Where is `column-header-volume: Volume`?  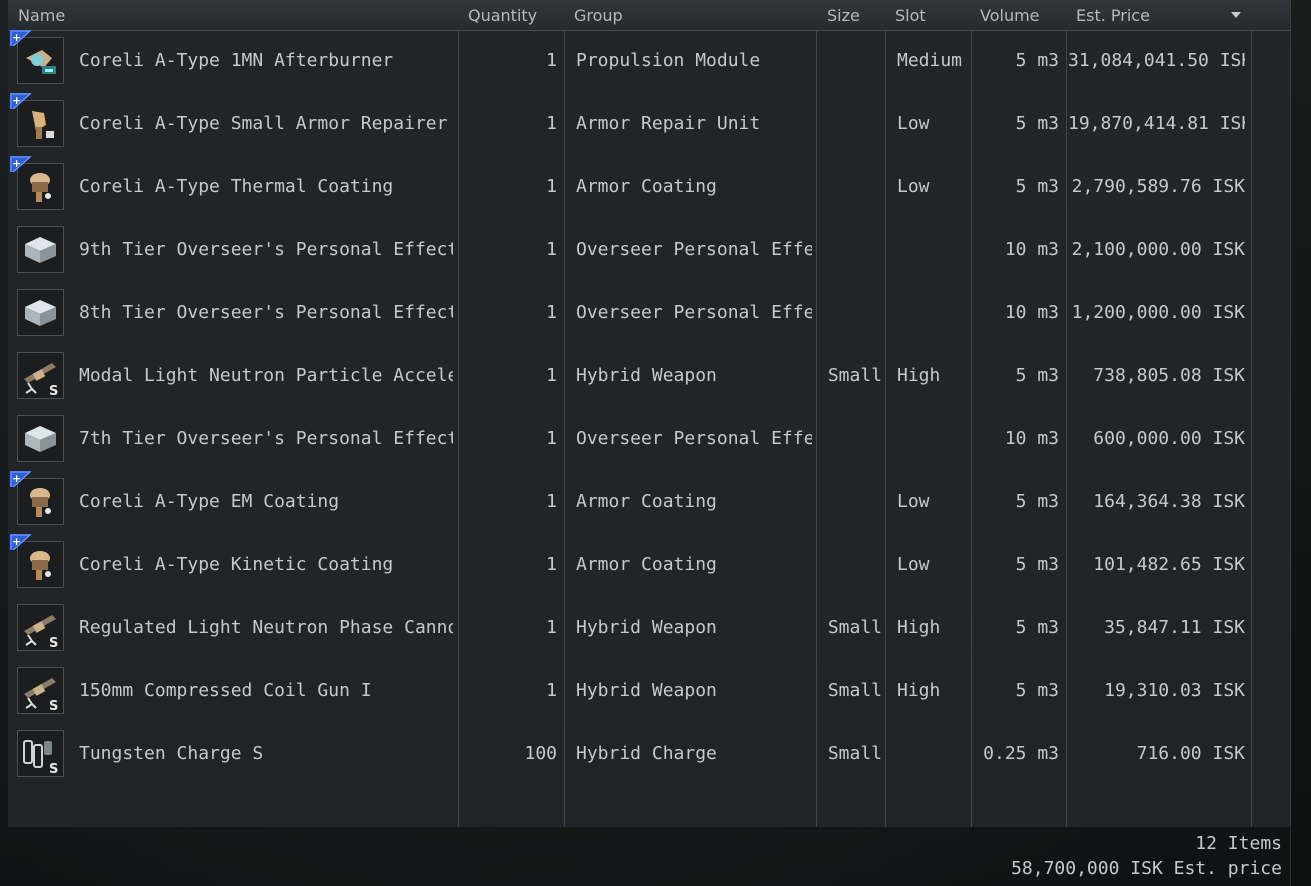 column-header-volume: Volume is located at coordinates (1010, 15).